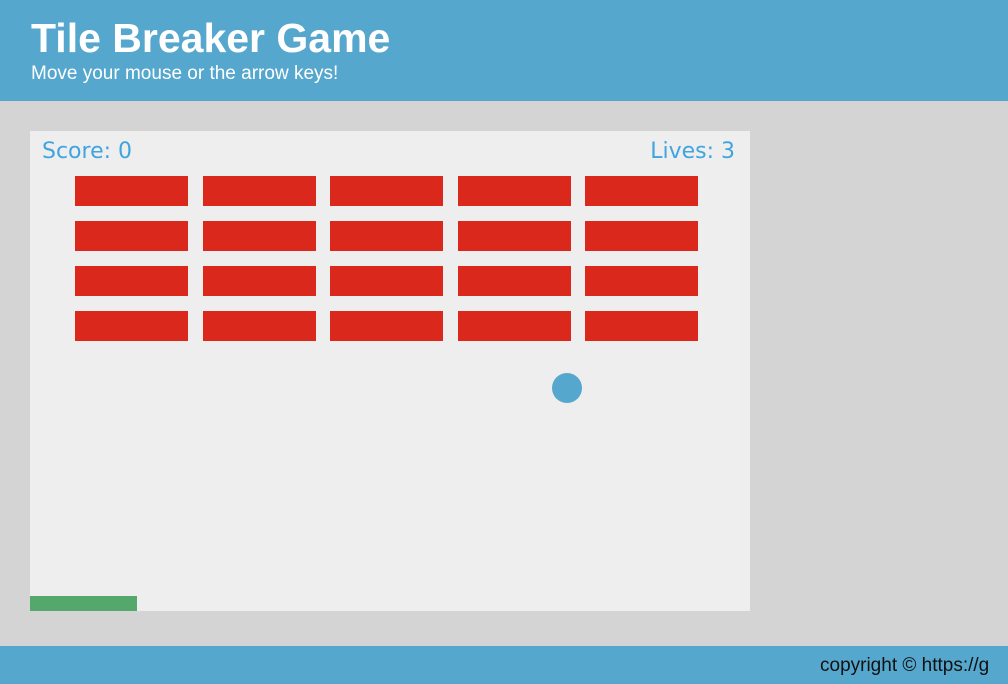 The height and width of the screenshot is (684, 1008). Describe the element at coordinates (685, 151) in the screenshot. I see `lives-label: Lives:` at that location.